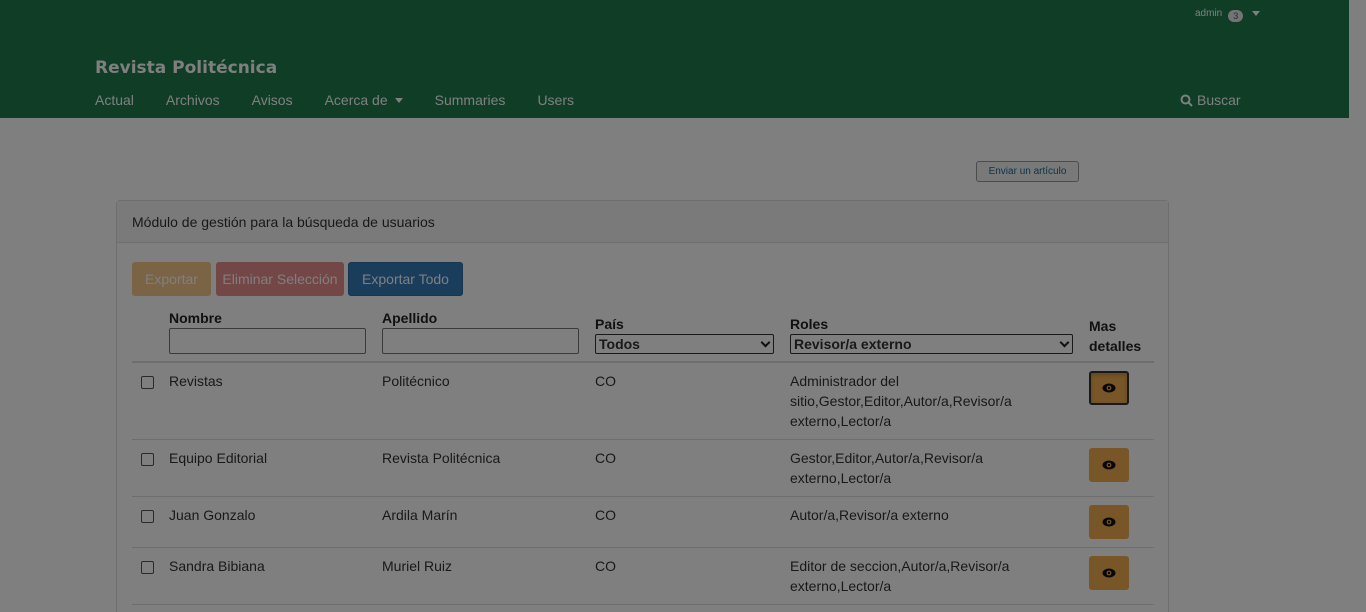 Image resolution: width=1366 pixels, height=612 pixels. I want to click on cell-first-name: Juan Gonzalo, so click(212, 515).